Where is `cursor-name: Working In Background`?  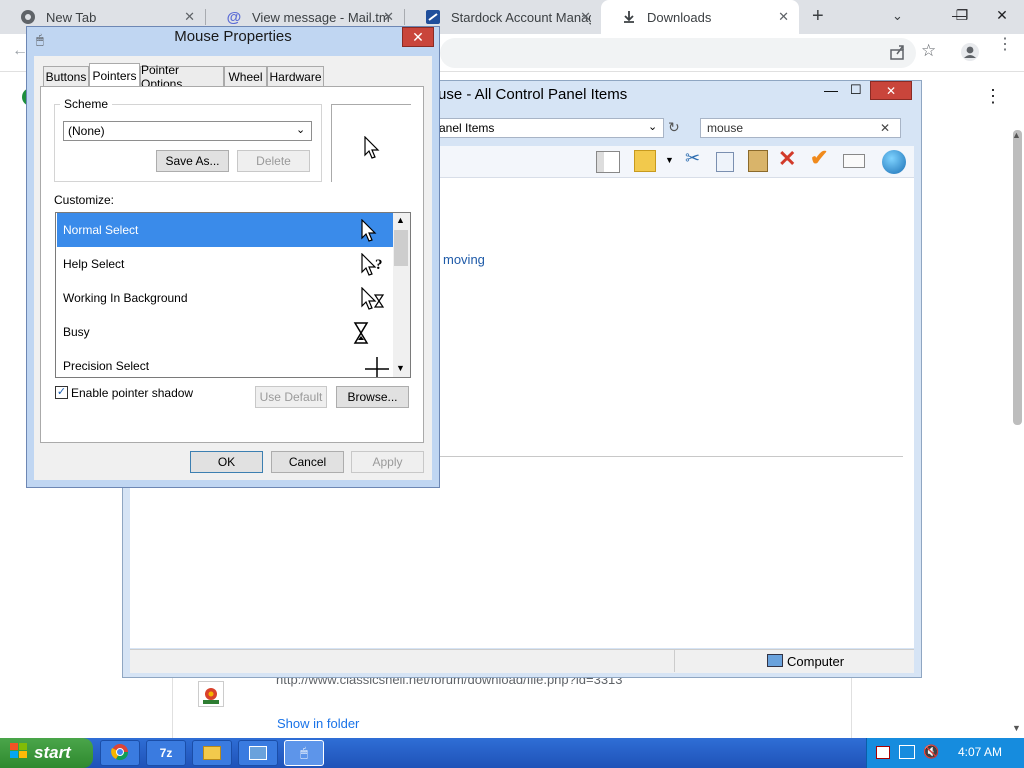 cursor-name: Working In Background is located at coordinates (125, 298).